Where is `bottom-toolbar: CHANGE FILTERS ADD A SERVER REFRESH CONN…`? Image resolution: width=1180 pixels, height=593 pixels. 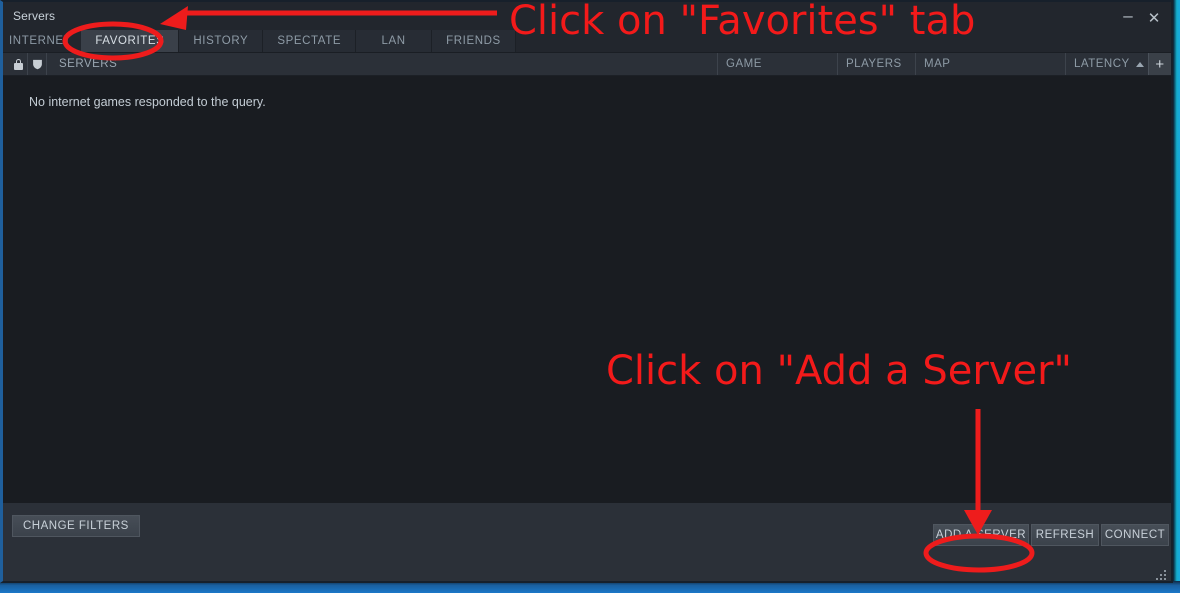 bottom-toolbar: CHANGE FILTERS ADD A SERVER REFRESH CONN… is located at coordinates (587, 542).